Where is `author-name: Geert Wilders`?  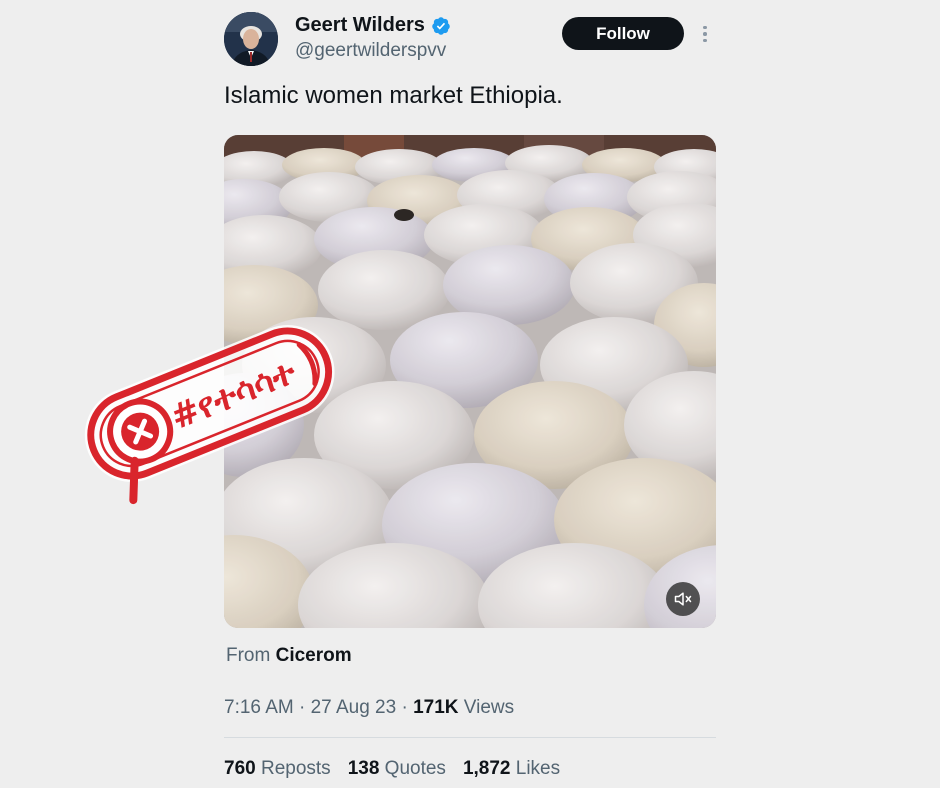
author-name: Geert Wilders is located at coordinates (373, 25).